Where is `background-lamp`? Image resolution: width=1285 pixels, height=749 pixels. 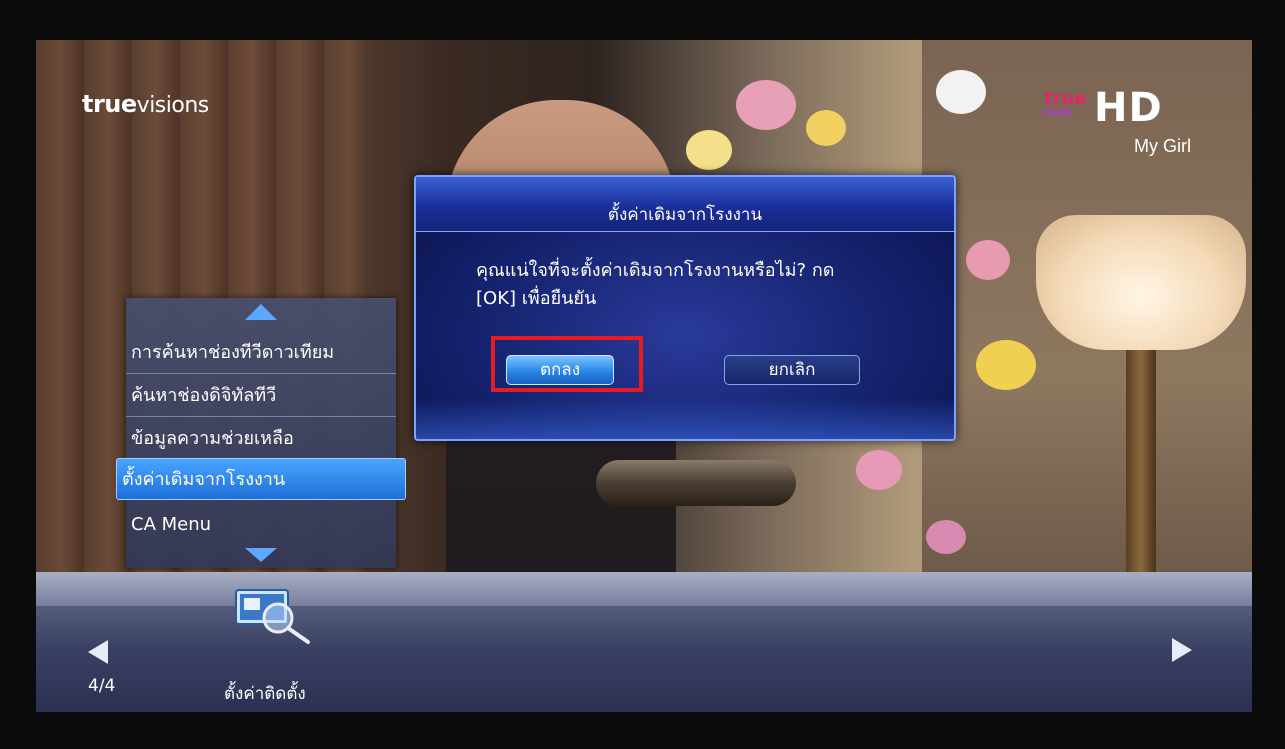
background-lamp is located at coordinates (1141, 282).